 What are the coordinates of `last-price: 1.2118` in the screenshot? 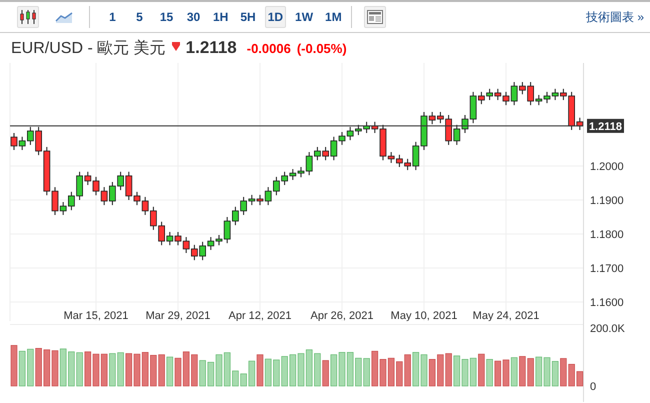 It's located at (211, 48).